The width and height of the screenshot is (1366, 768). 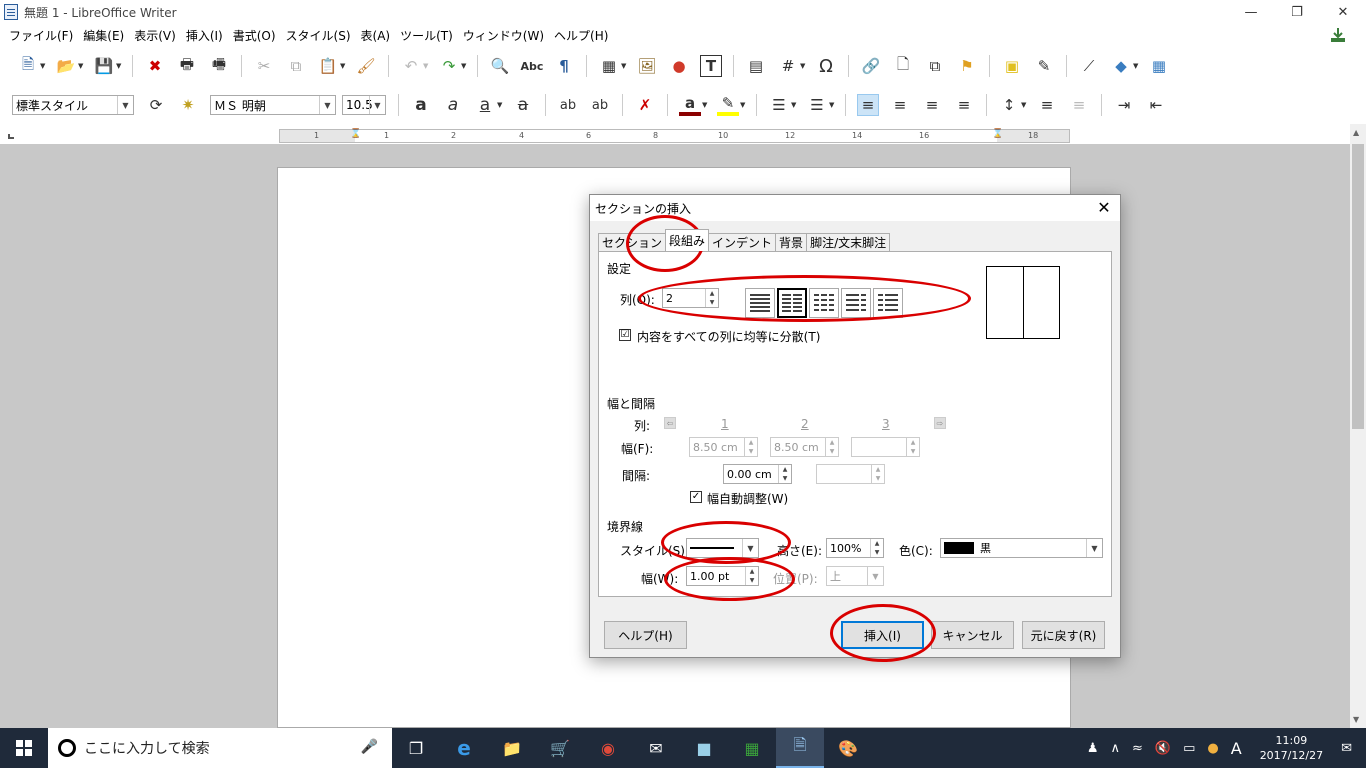 What do you see at coordinates (674, 136) in the screenshot?
I see `horizontal-ruler: 1 1 2 4 6 8 10 12 14 16 18 ⌛ ⌛` at bounding box center [674, 136].